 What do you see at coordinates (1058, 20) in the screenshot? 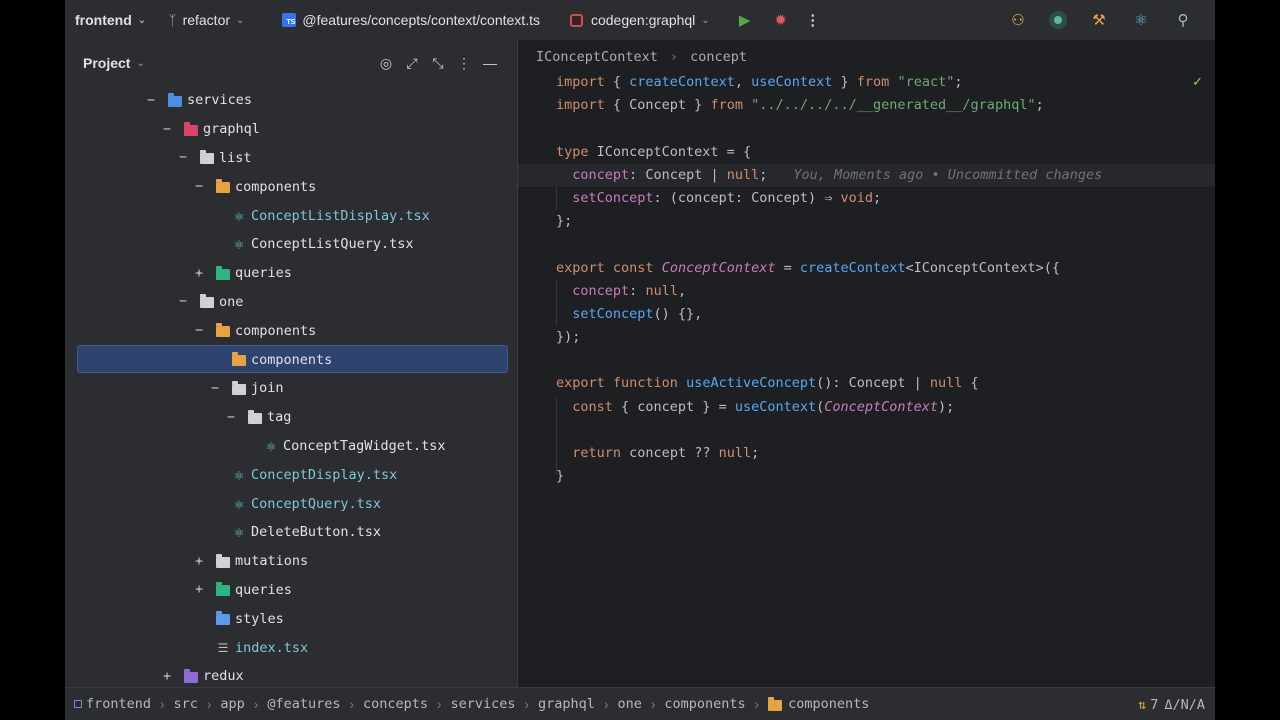
I see `ai-assistant-status-icon` at bounding box center [1058, 20].